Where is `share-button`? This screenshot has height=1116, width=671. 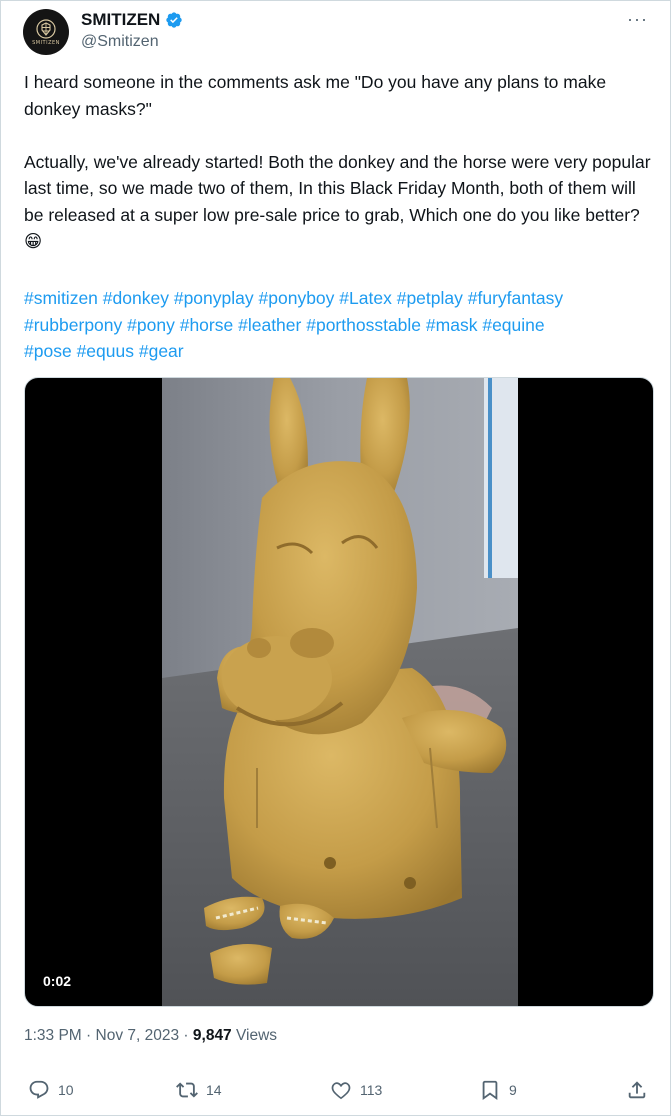
share-button is located at coordinates (637, 1090).